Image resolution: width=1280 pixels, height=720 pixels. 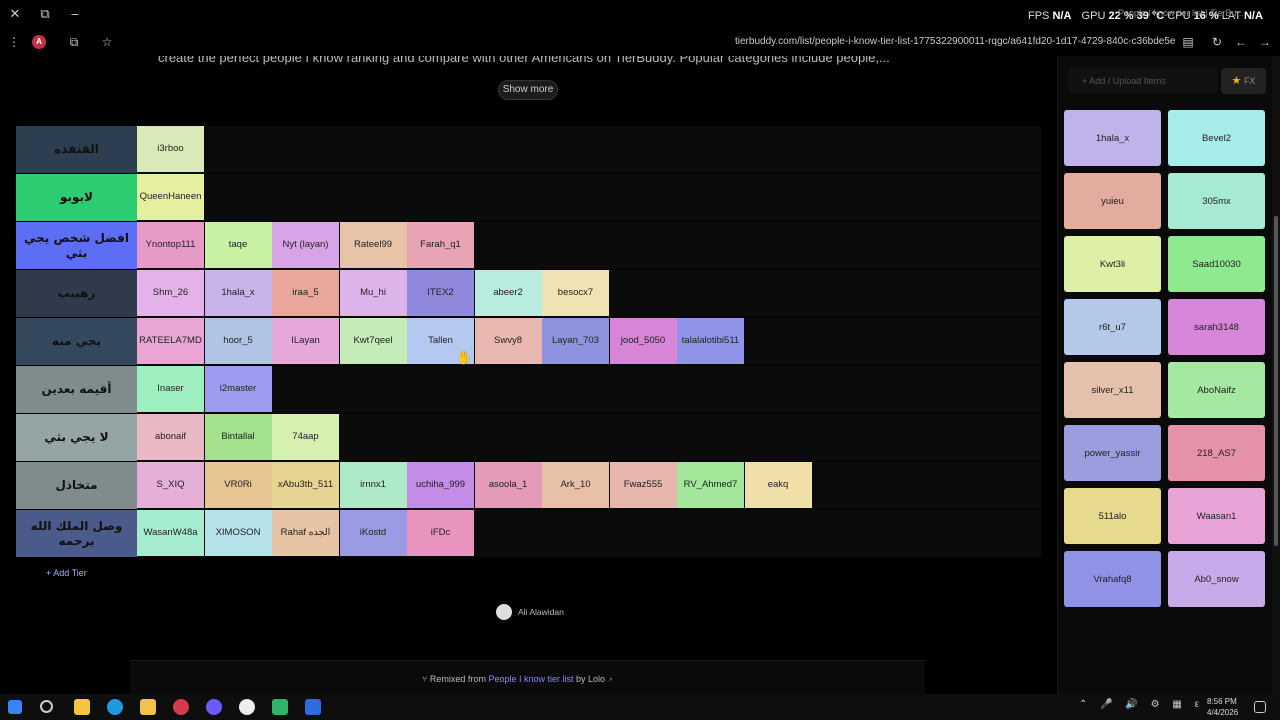 I want to click on tier-item: Layan_703, so click(x=575, y=341).